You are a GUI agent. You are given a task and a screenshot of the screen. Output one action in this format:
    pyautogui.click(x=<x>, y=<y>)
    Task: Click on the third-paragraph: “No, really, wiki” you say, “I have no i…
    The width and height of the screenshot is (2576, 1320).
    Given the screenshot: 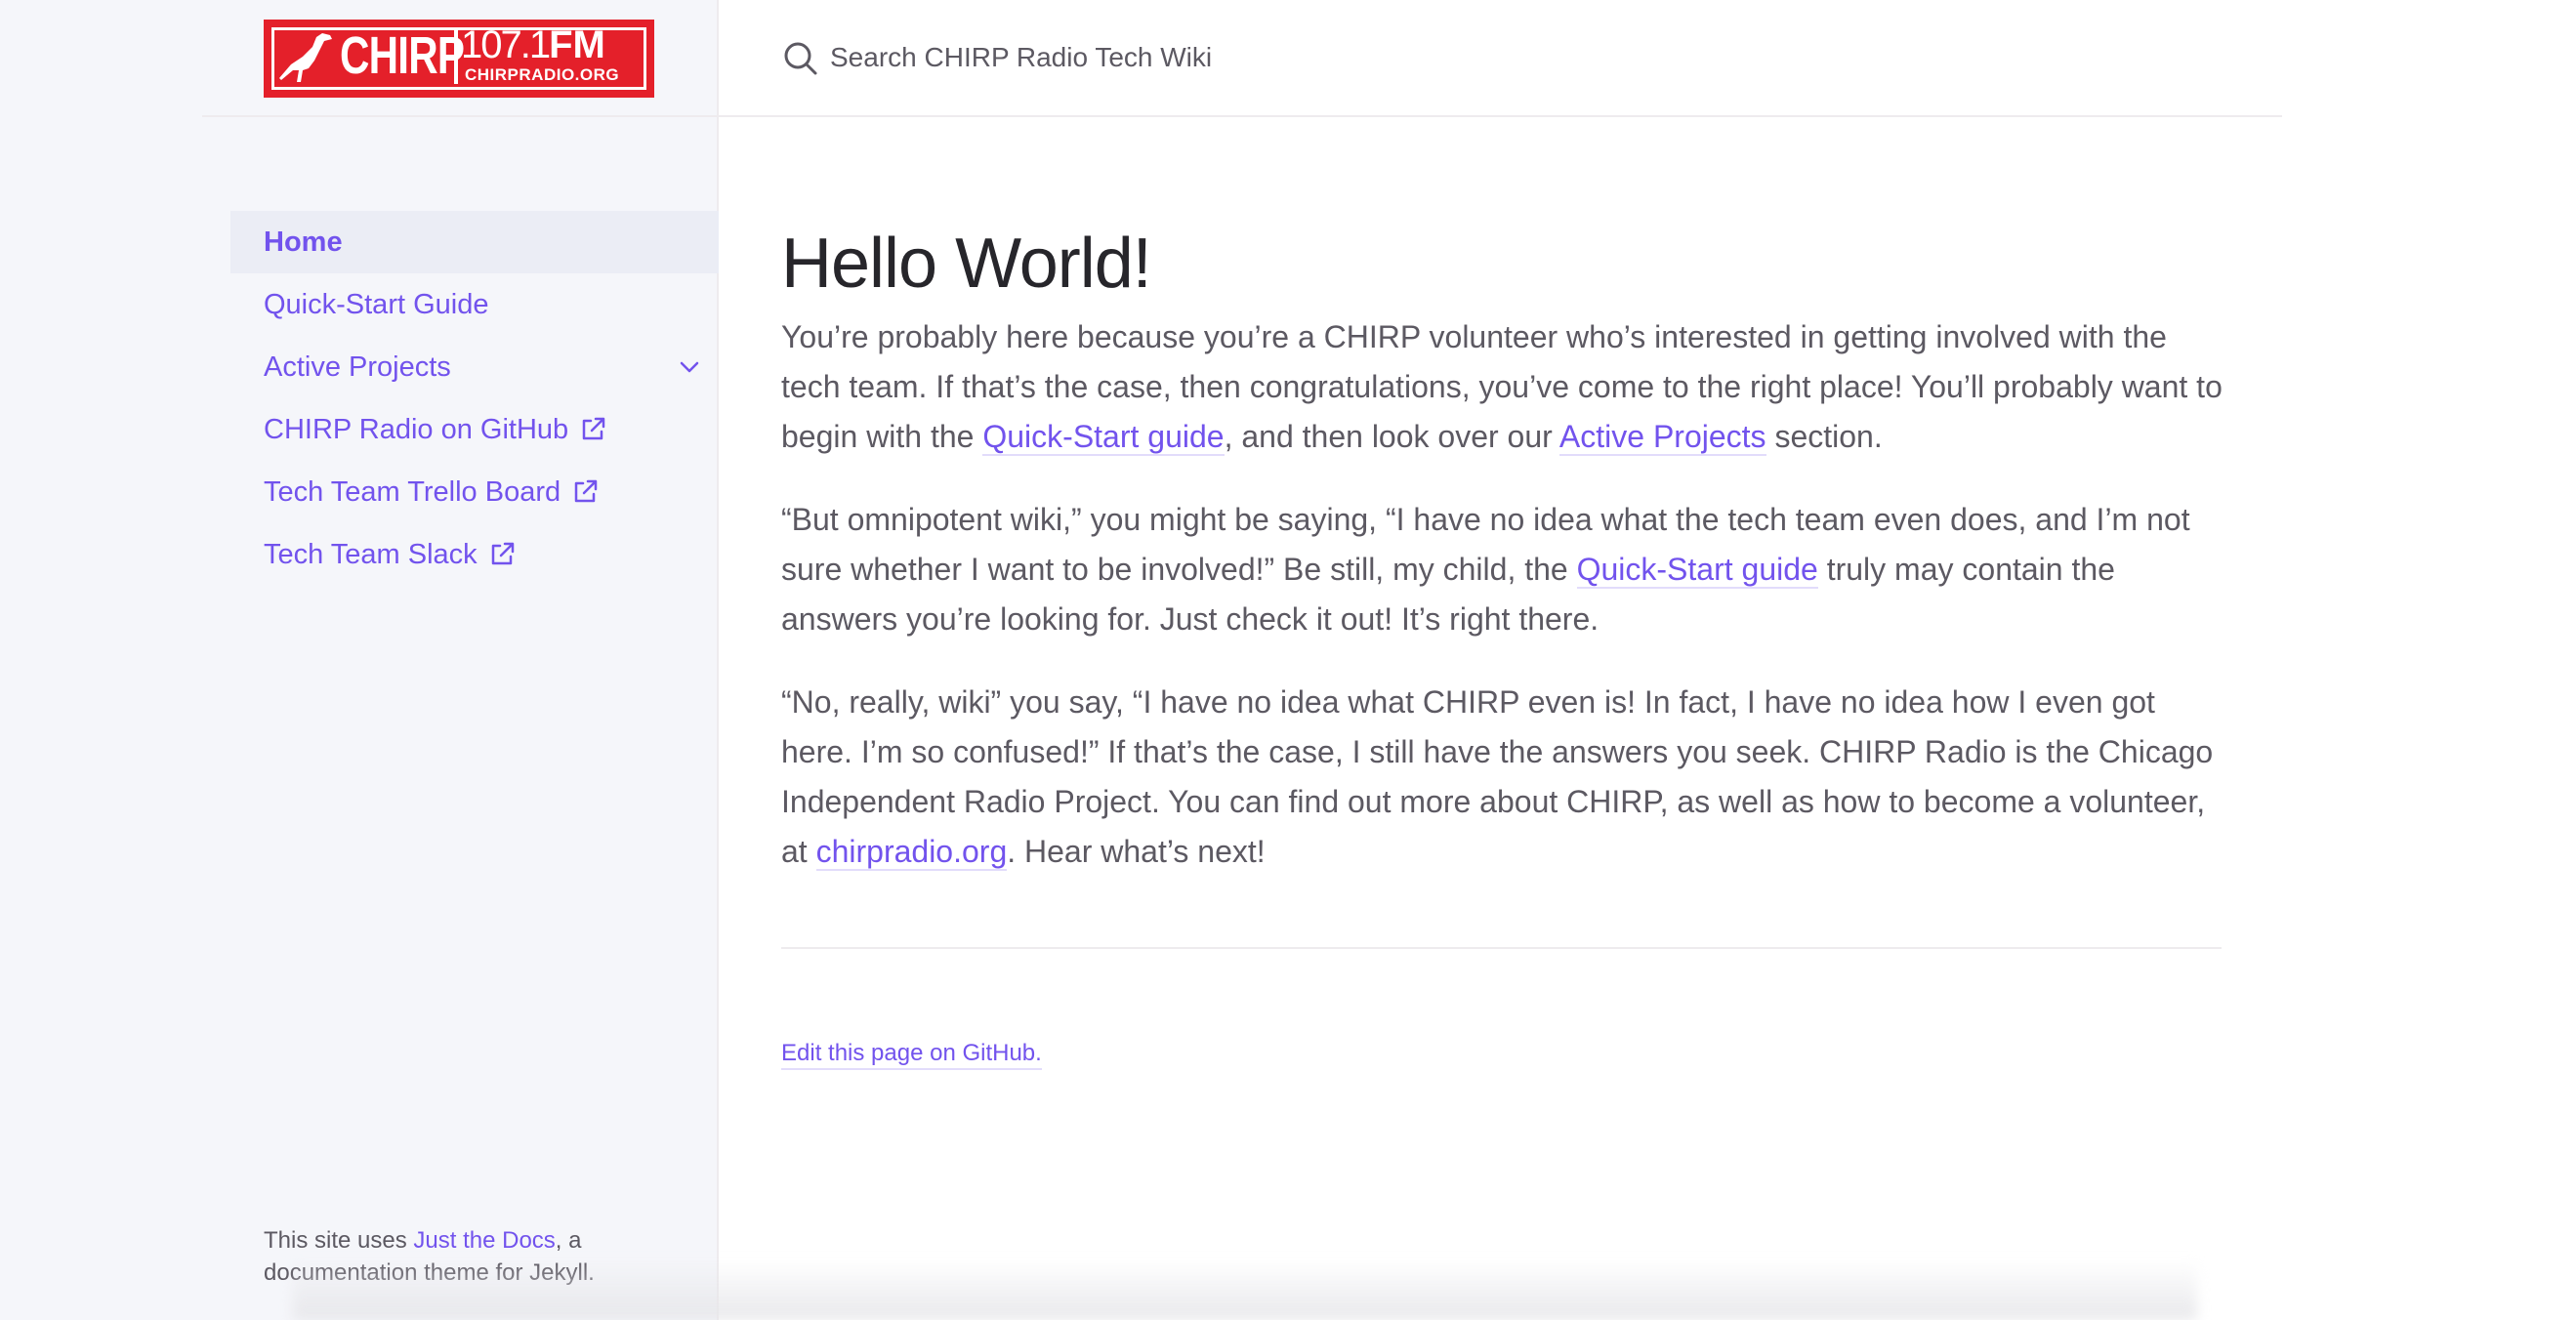 What is the action you would take?
    pyautogui.click(x=1503, y=777)
    